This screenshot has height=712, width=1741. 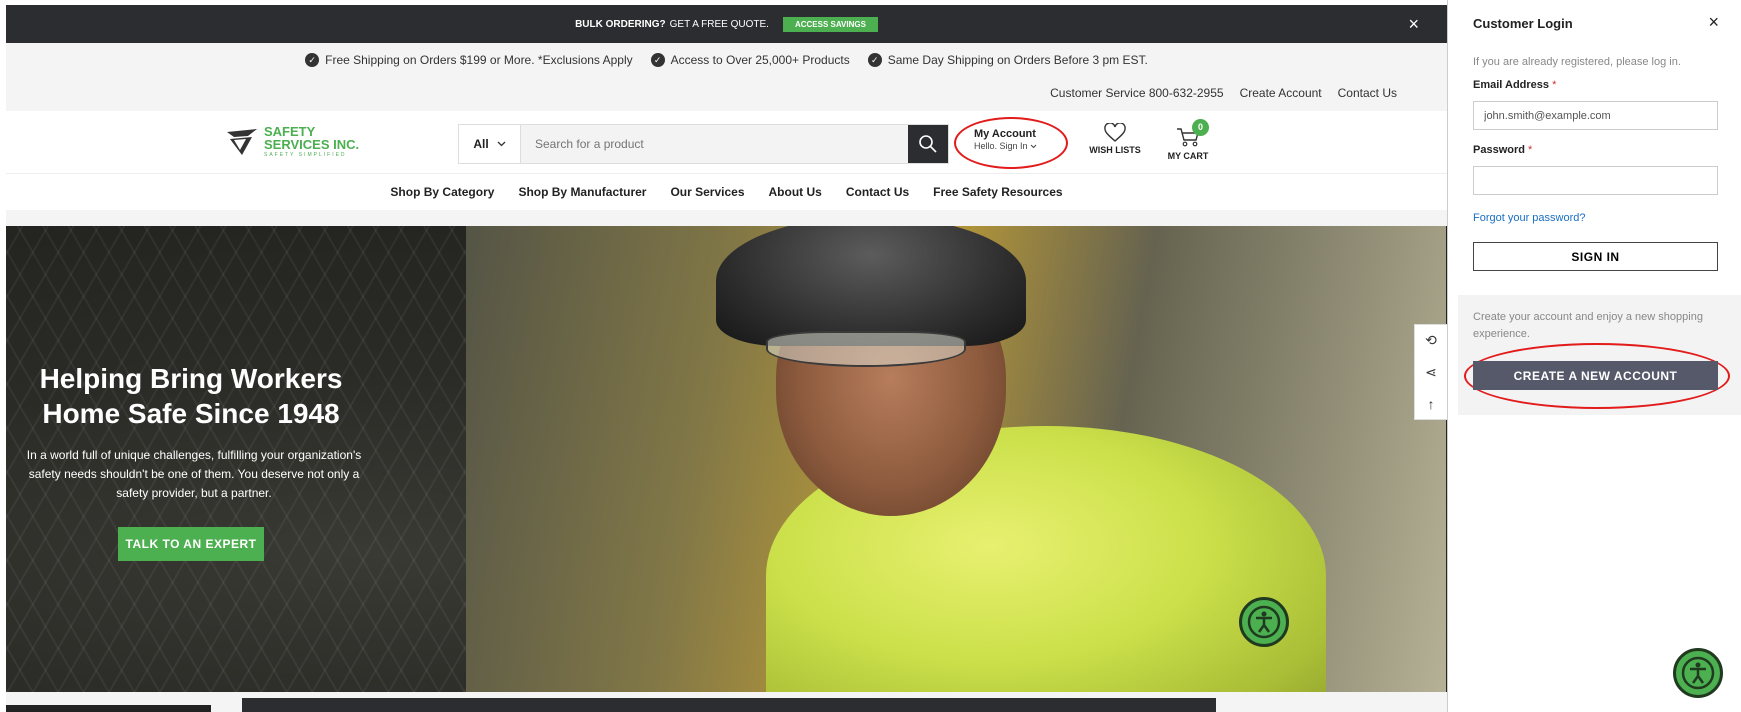 I want to click on bottom-strip-left, so click(x=108, y=708).